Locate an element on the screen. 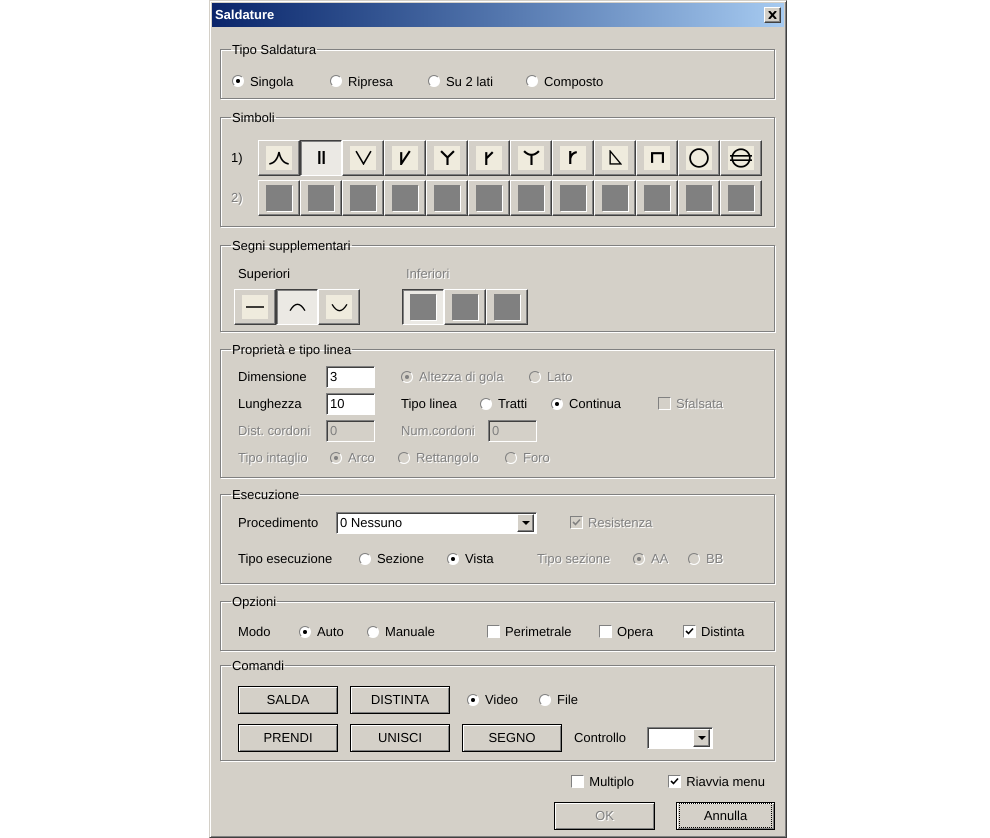 This screenshot has height=838, width=990. radio-label: Ripresa is located at coordinates (370, 81).